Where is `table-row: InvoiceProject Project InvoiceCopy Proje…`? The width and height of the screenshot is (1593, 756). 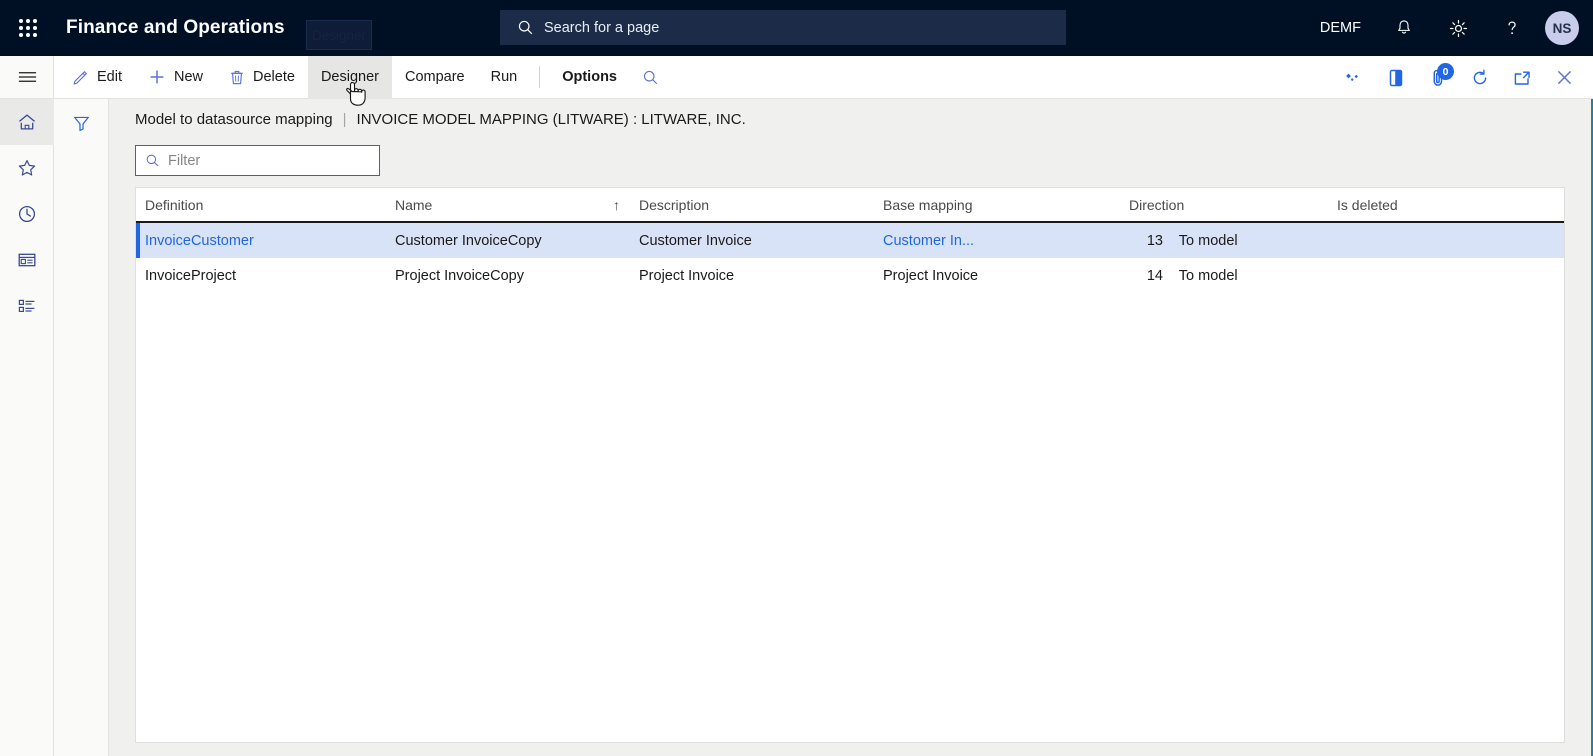
table-row: InvoiceProject Project InvoiceCopy Proje… is located at coordinates (850, 276).